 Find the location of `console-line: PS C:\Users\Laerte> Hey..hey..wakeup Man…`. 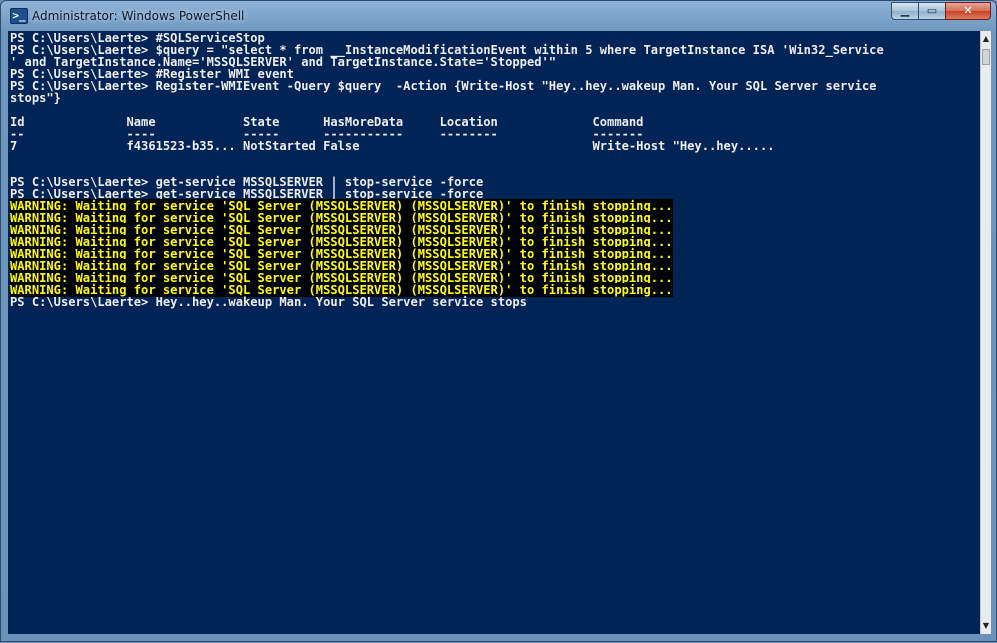

console-line: PS C:\Users\Laerte> Hey..hey..wakeup Man… is located at coordinates (495, 302).